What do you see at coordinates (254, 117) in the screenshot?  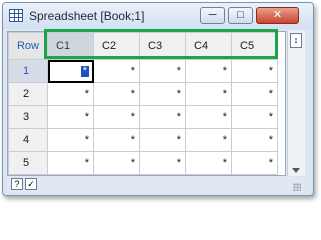 I see `cell-r3-c5: *` at bounding box center [254, 117].